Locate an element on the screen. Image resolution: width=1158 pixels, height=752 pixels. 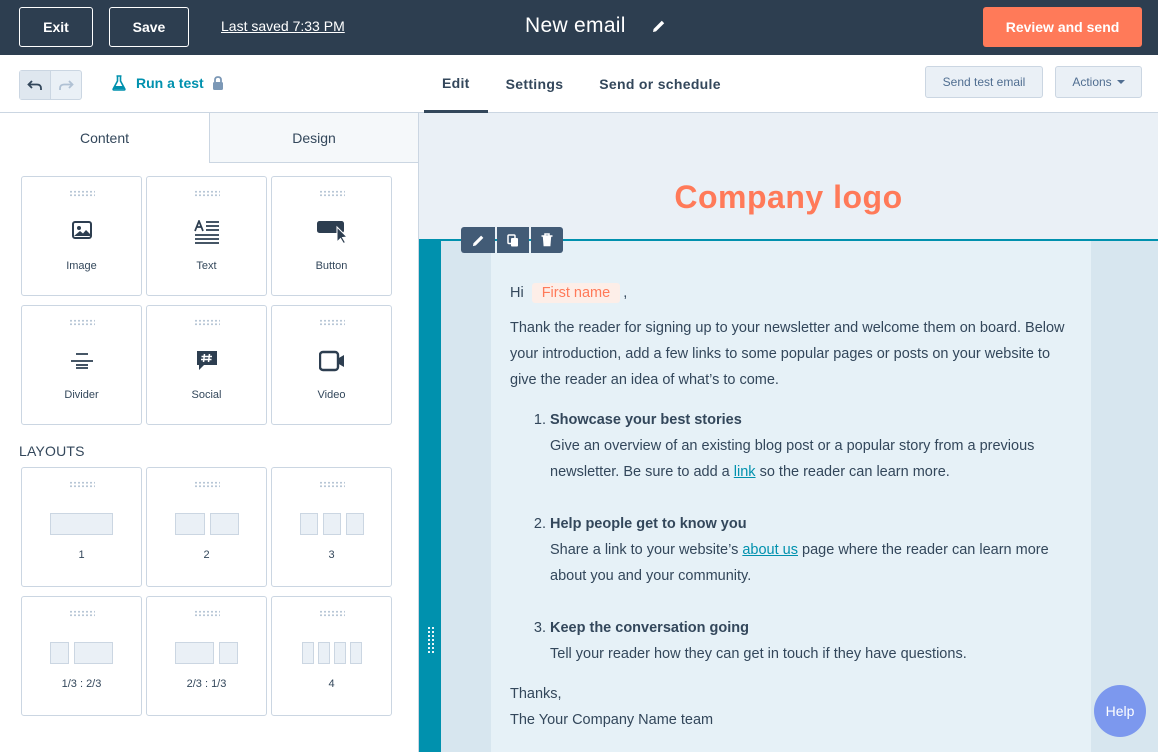
button-icon is located at coordinates (332, 232).